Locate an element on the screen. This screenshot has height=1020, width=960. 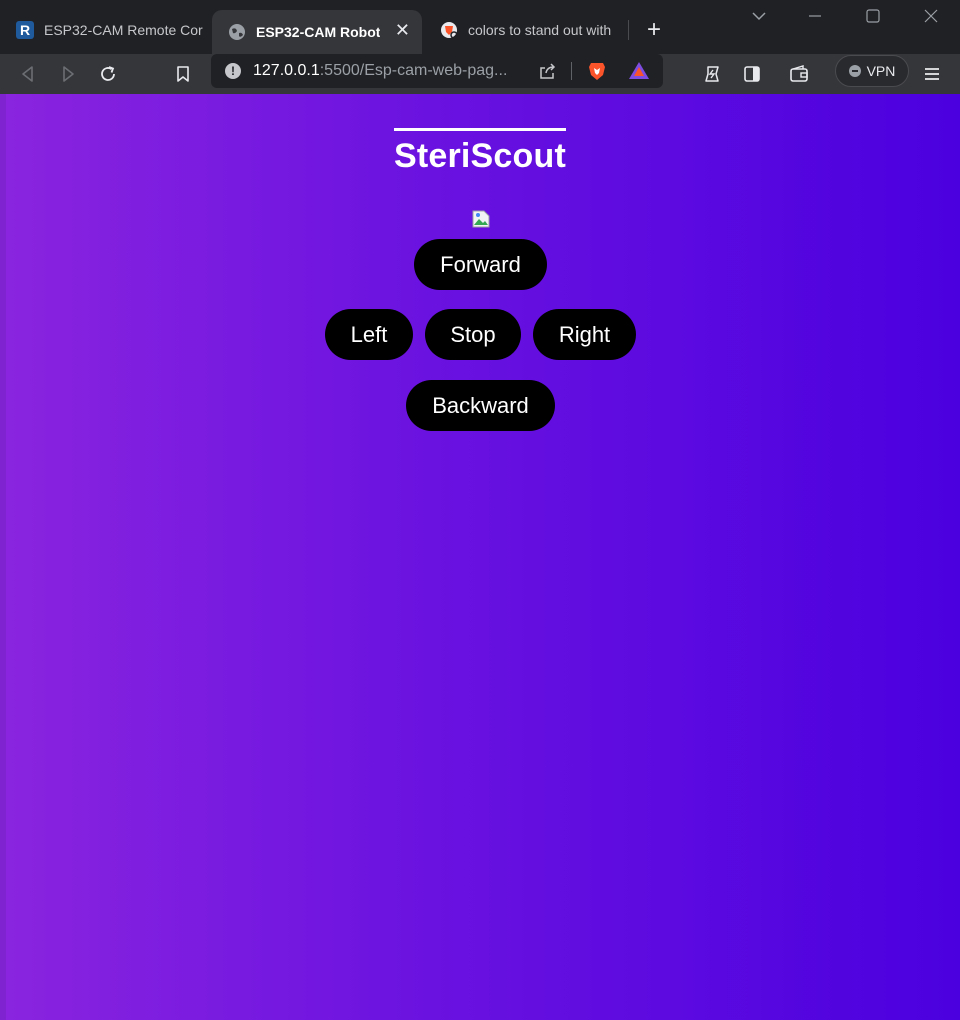
share-icon is located at coordinates (547, 73).